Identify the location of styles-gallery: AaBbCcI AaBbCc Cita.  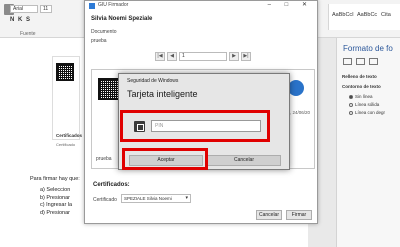
(364, 17).